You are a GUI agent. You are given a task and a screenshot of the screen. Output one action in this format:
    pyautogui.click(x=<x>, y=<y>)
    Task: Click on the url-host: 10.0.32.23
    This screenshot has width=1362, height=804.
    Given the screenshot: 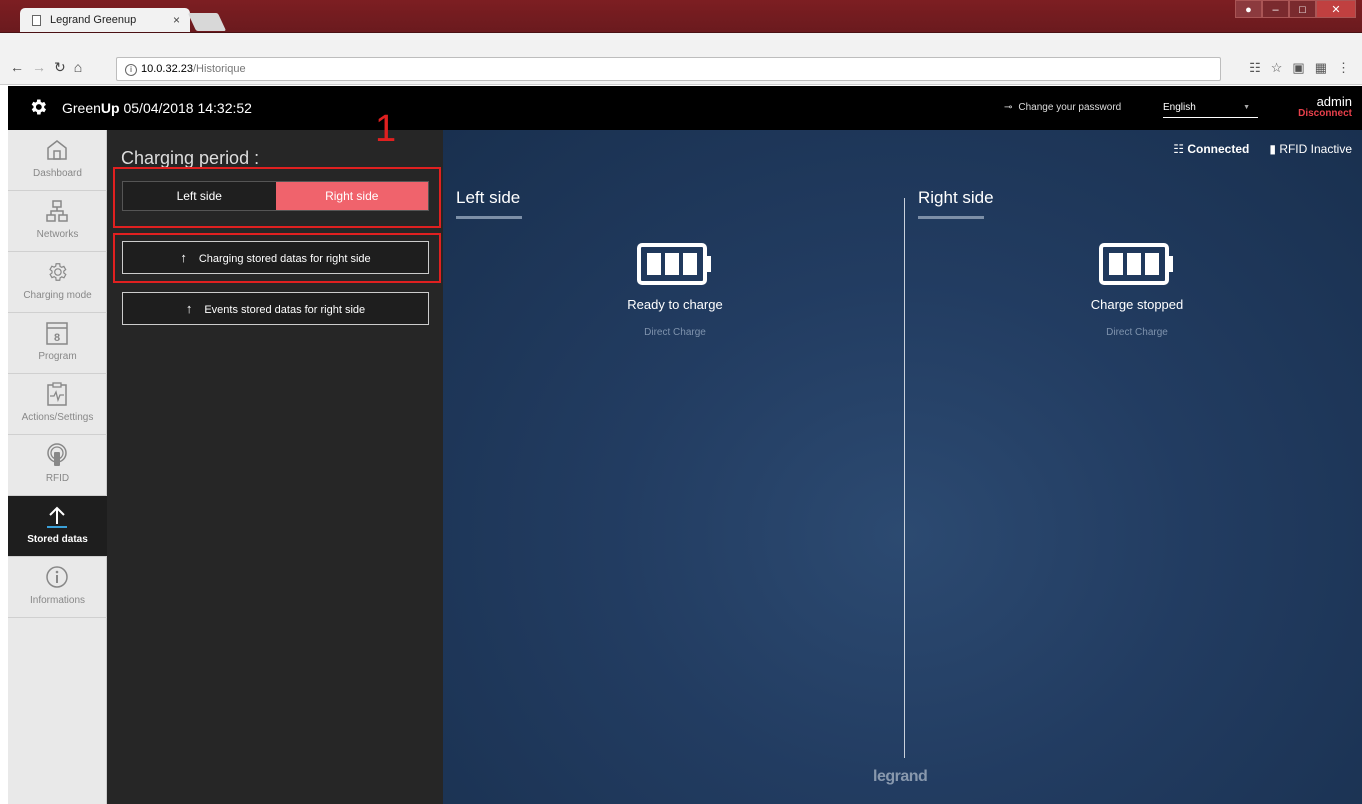 What is the action you would take?
    pyautogui.click(x=167, y=69)
    